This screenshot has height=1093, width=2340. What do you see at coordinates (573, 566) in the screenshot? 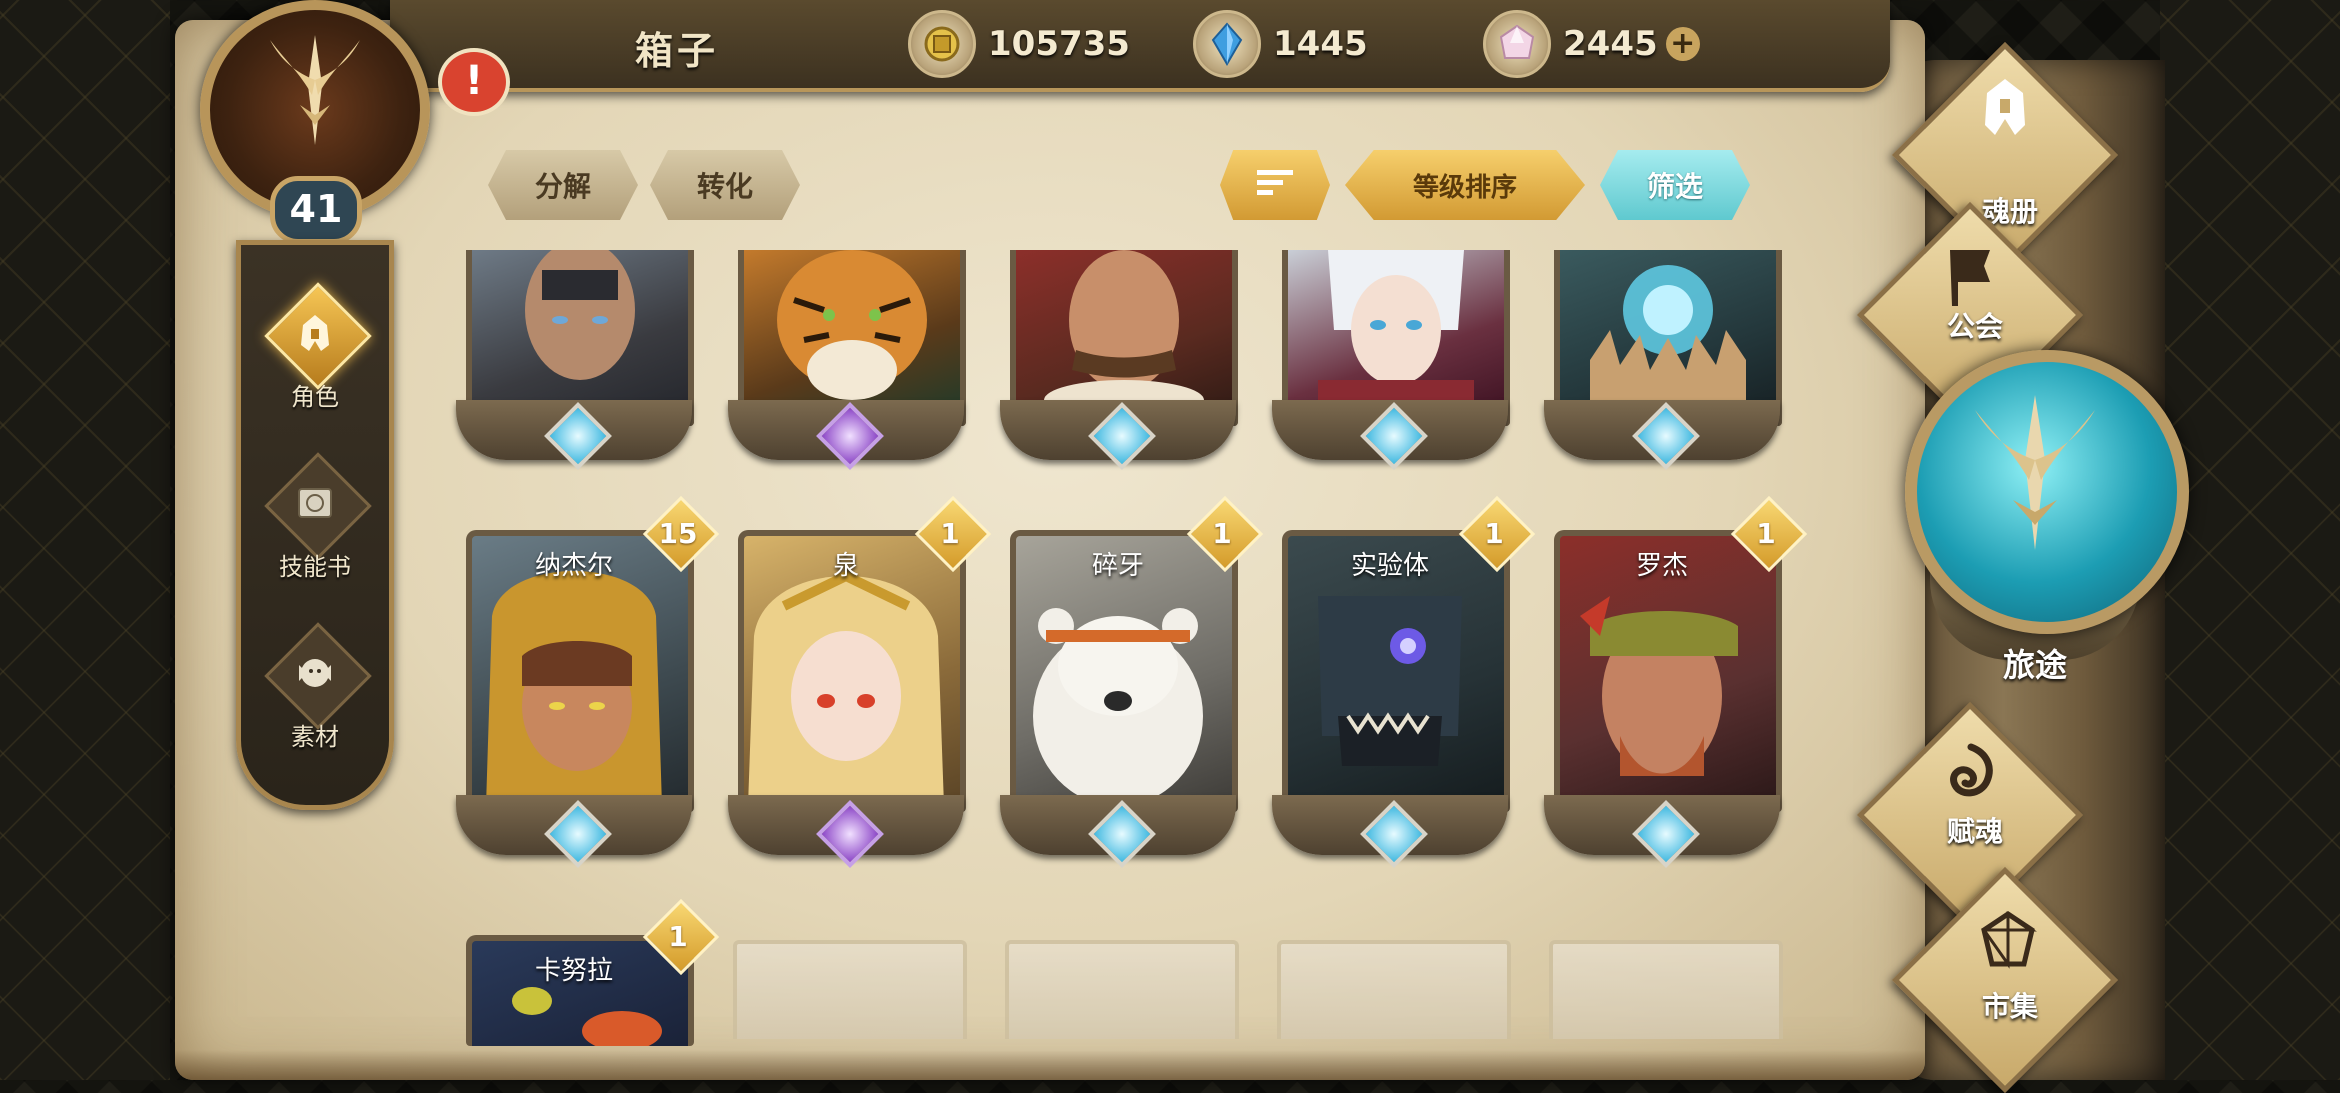
I see `hero-name: 纳杰尔` at bounding box center [573, 566].